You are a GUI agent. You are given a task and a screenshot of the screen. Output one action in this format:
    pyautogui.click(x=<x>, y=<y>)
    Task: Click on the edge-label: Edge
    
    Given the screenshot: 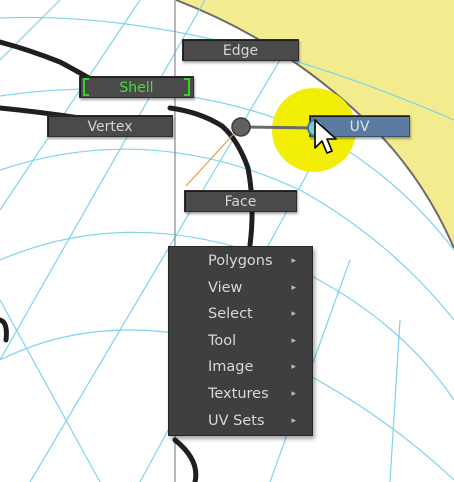 What is the action you would take?
    pyautogui.click(x=240, y=51)
    